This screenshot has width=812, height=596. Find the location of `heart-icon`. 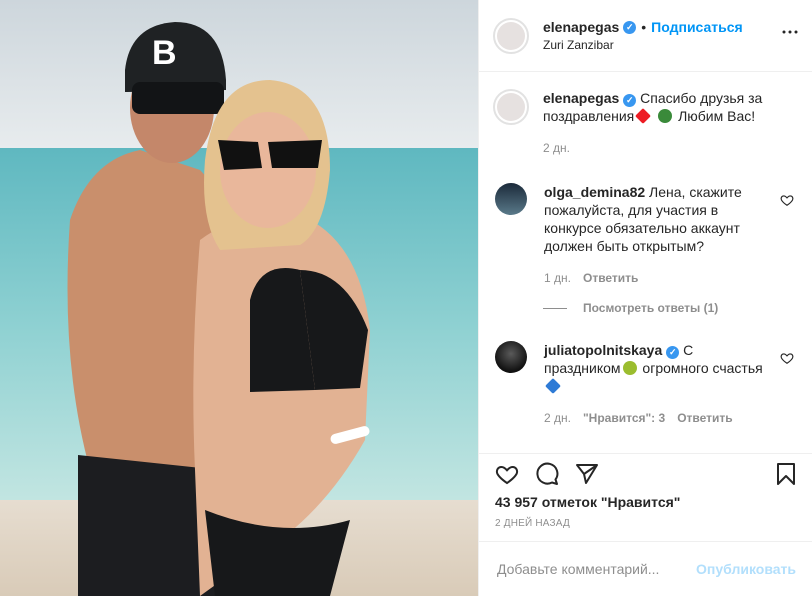

heart-icon is located at coordinates (507, 474).